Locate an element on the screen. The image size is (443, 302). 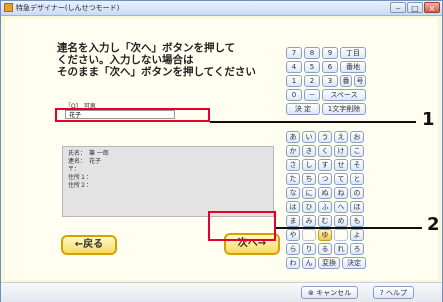
cancel-label: キャンセル is located at coordinates (334, 293).